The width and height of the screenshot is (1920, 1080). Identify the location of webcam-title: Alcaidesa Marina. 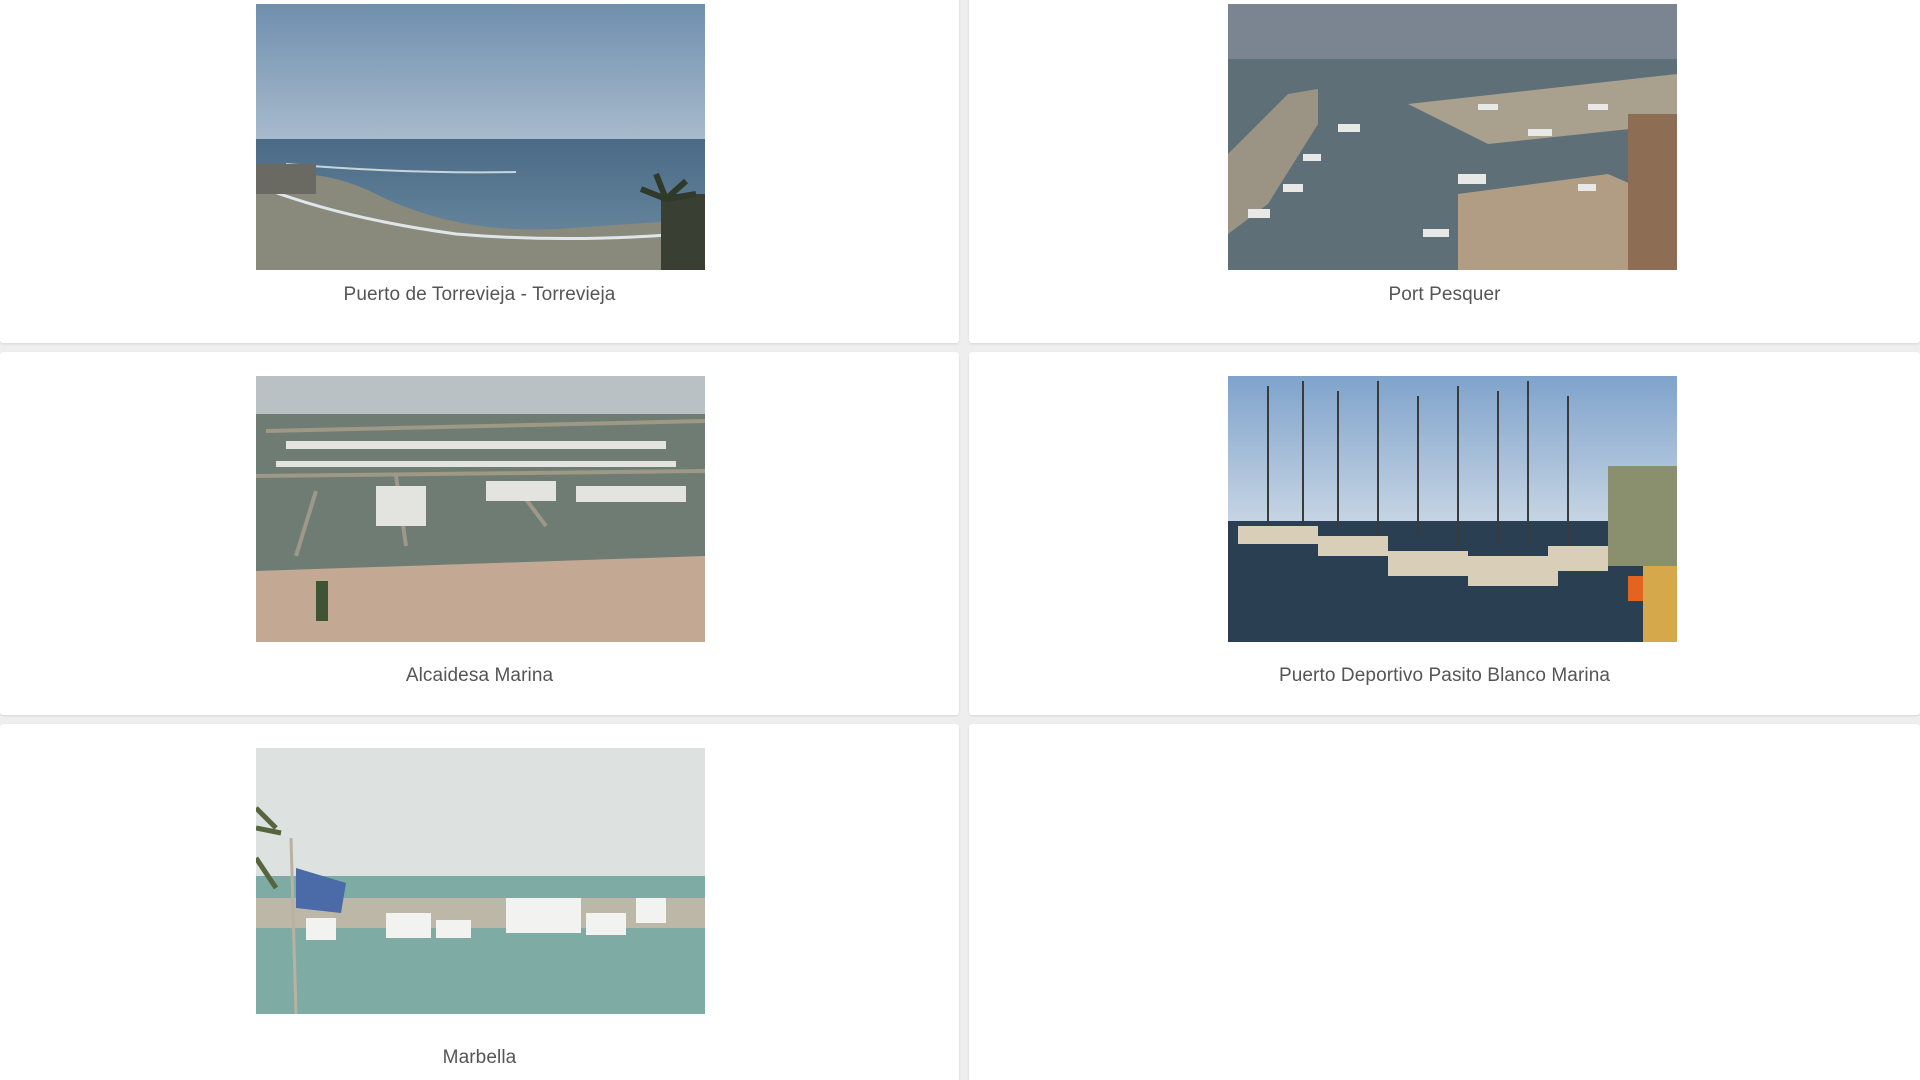
(479, 676).